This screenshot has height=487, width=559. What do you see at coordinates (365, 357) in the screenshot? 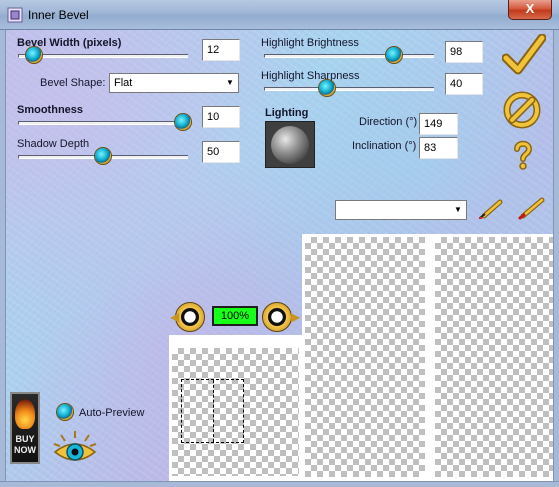
I see `preview-before` at bounding box center [365, 357].